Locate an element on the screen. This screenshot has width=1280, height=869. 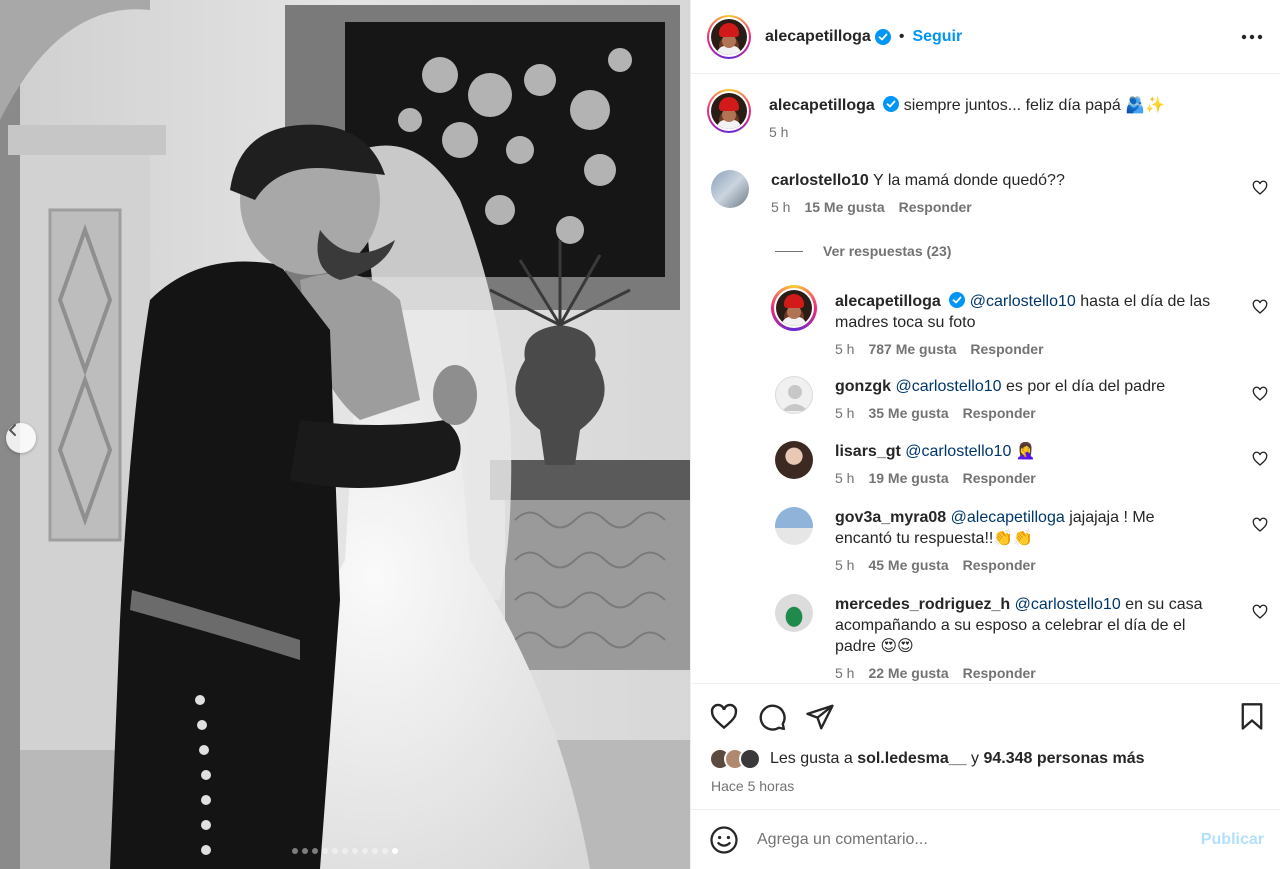
reply-text: en su casa is located at coordinates (1164, 604).